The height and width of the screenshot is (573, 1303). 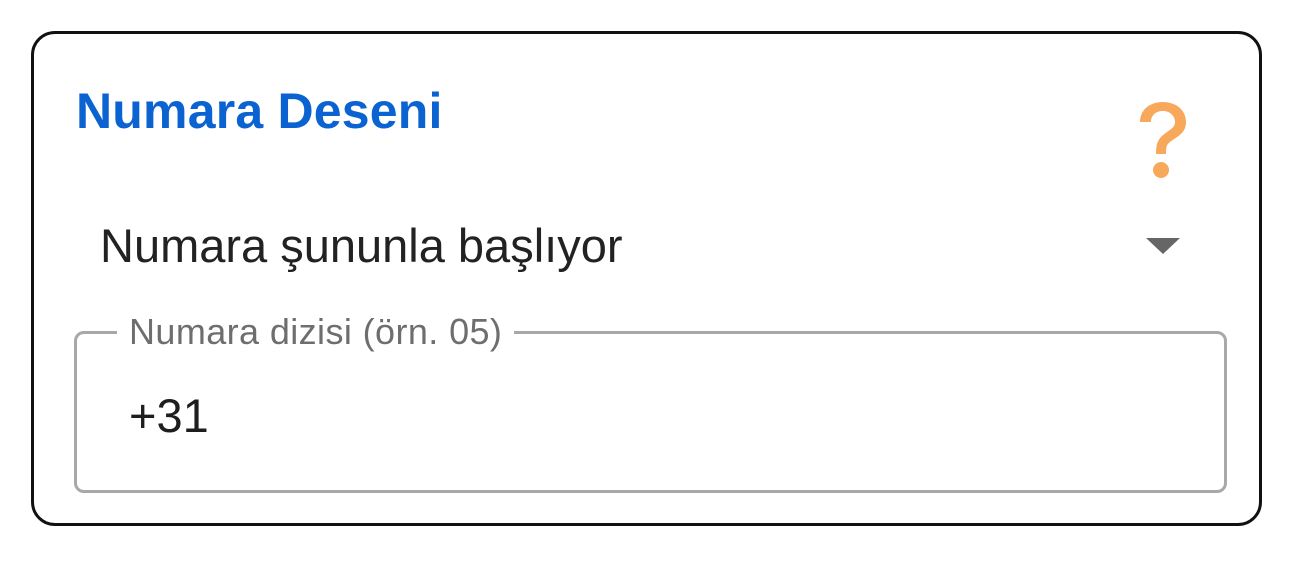 I want to click on match-type-selected-value: Numara şununla başlıyor, so click(x=361, y=245).